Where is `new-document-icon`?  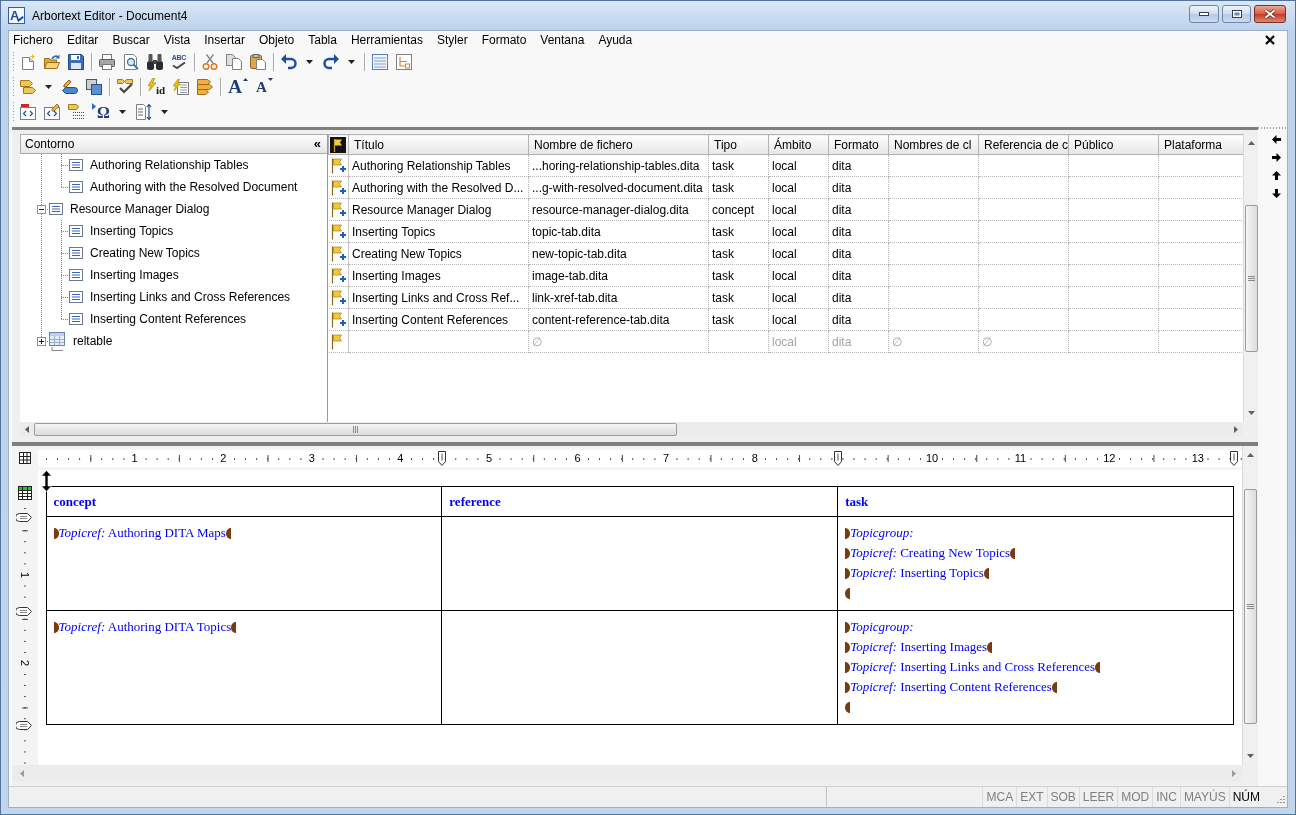
new-document-icon is located at coordinates (28, 61).